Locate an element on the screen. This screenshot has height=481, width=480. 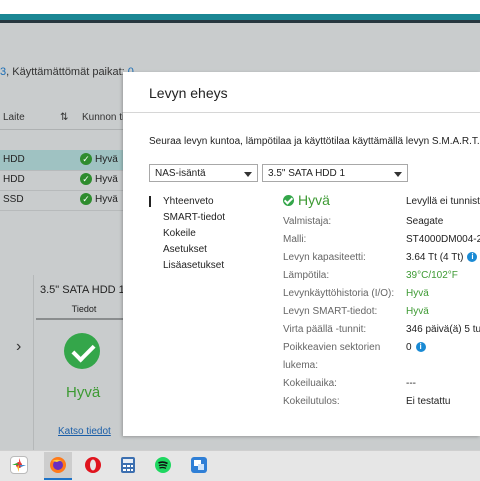
disk-select: 3.5" SATA HDD 1 is located at coordinates (335, 173).